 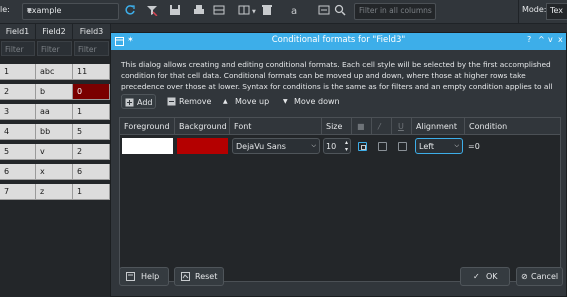 What do you see at coordinates (130, 276) in the screenshot?
I see `help-icon` at bounding box center [130, 276].